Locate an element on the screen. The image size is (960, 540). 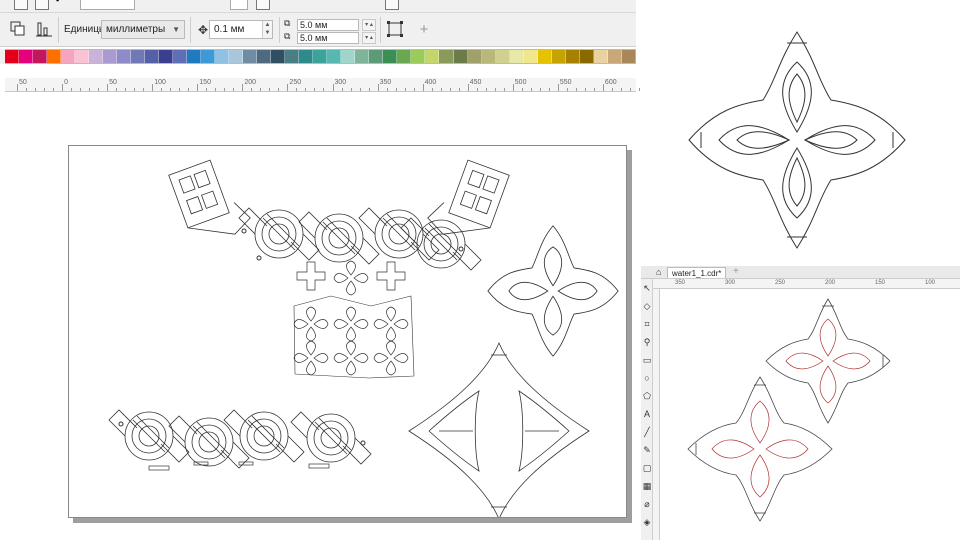
document-tab: water1_1.cdr* is located at coordinates (697, 272).